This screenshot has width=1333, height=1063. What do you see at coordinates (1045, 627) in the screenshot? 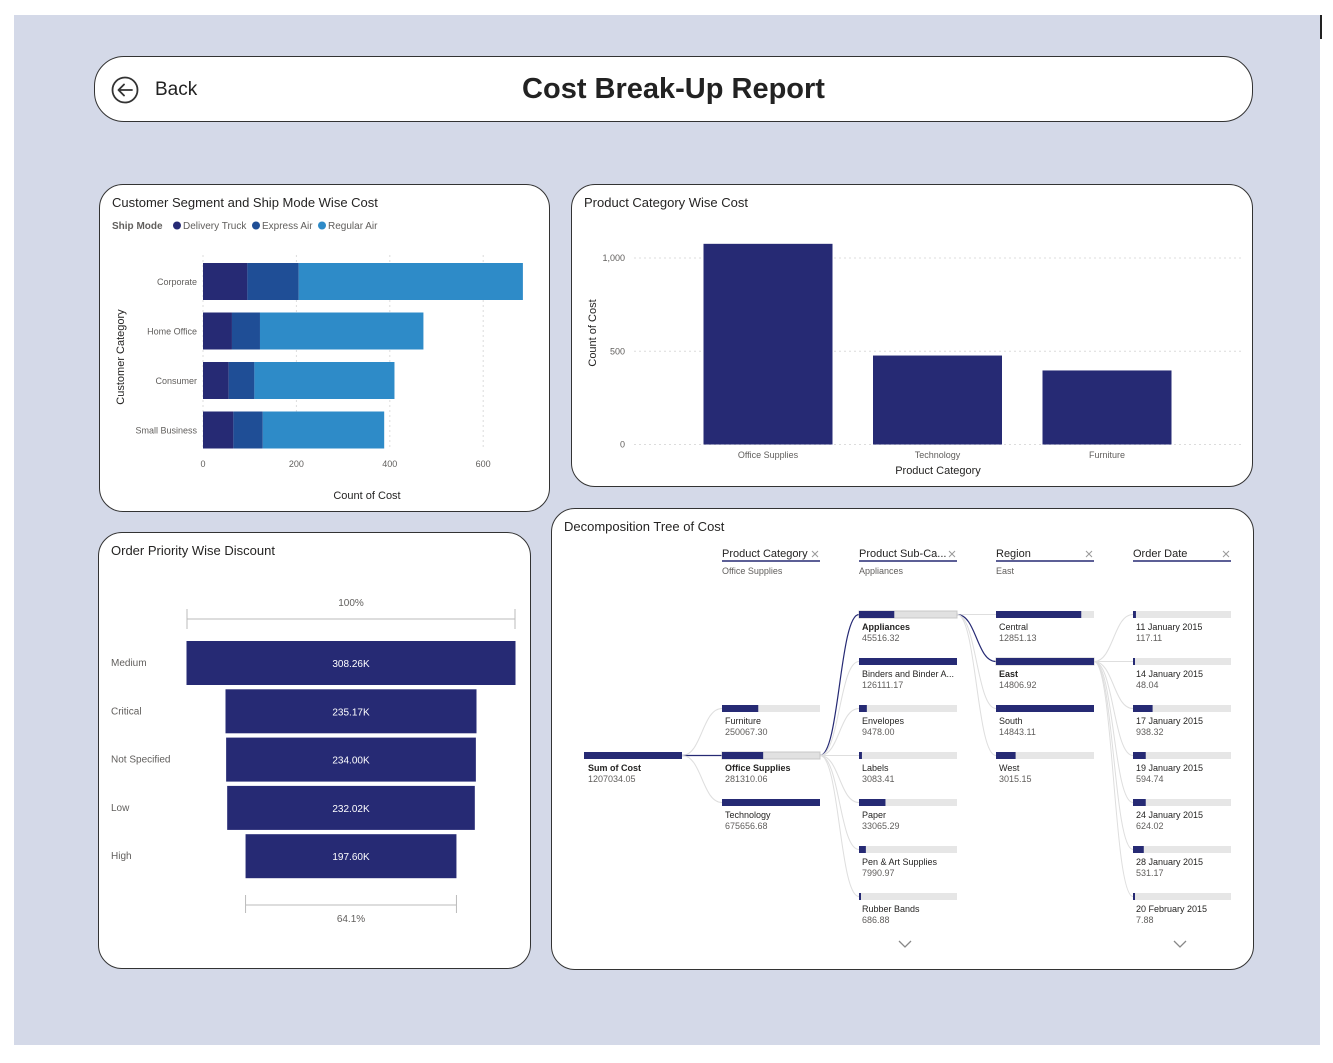
I see `region-node-central: Central12851.13` at bounding box center [1045, 627].